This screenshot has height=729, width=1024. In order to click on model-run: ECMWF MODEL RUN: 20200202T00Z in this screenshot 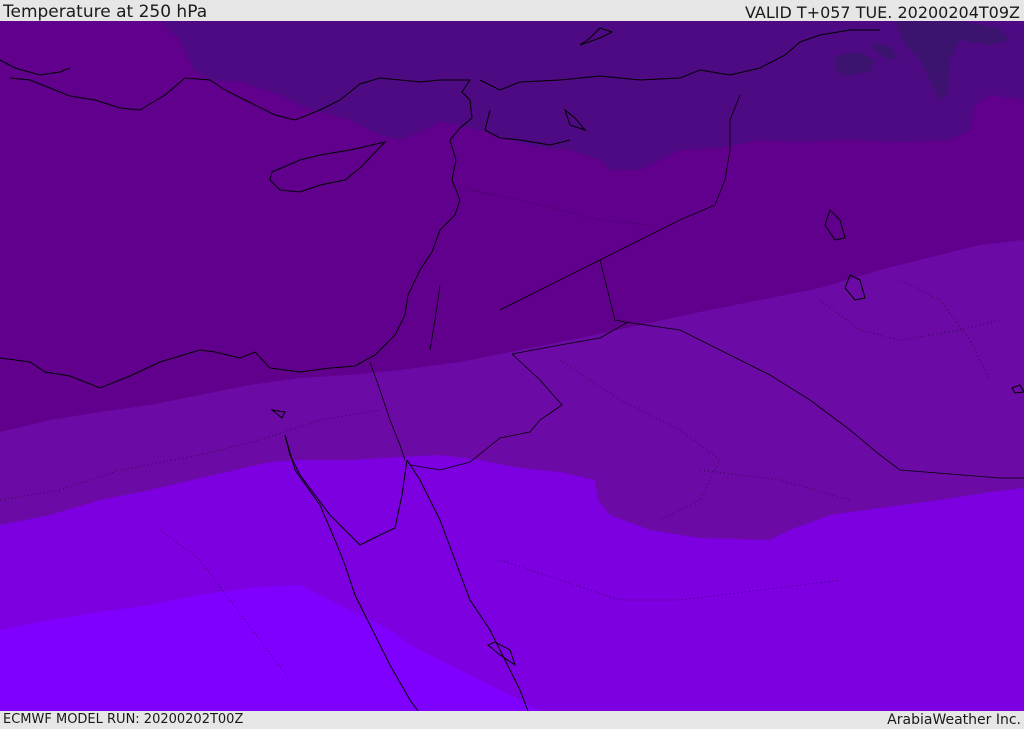, I will do `click(123, 719)`.